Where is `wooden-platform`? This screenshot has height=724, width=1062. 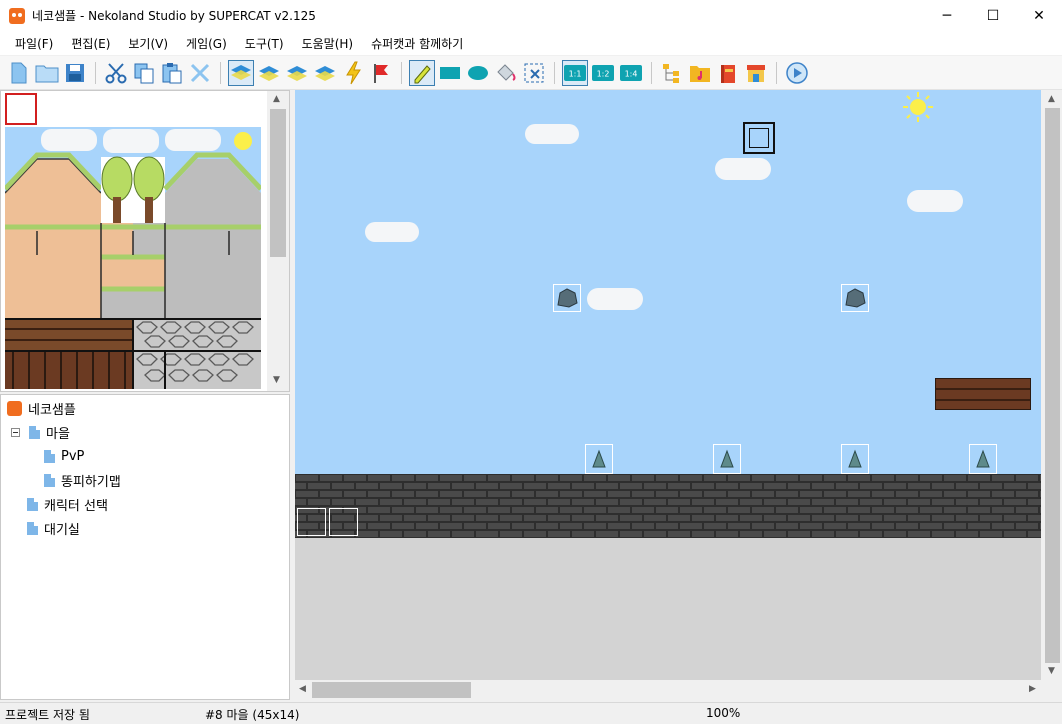
wooden-platform is located at coordinates (983, 394).